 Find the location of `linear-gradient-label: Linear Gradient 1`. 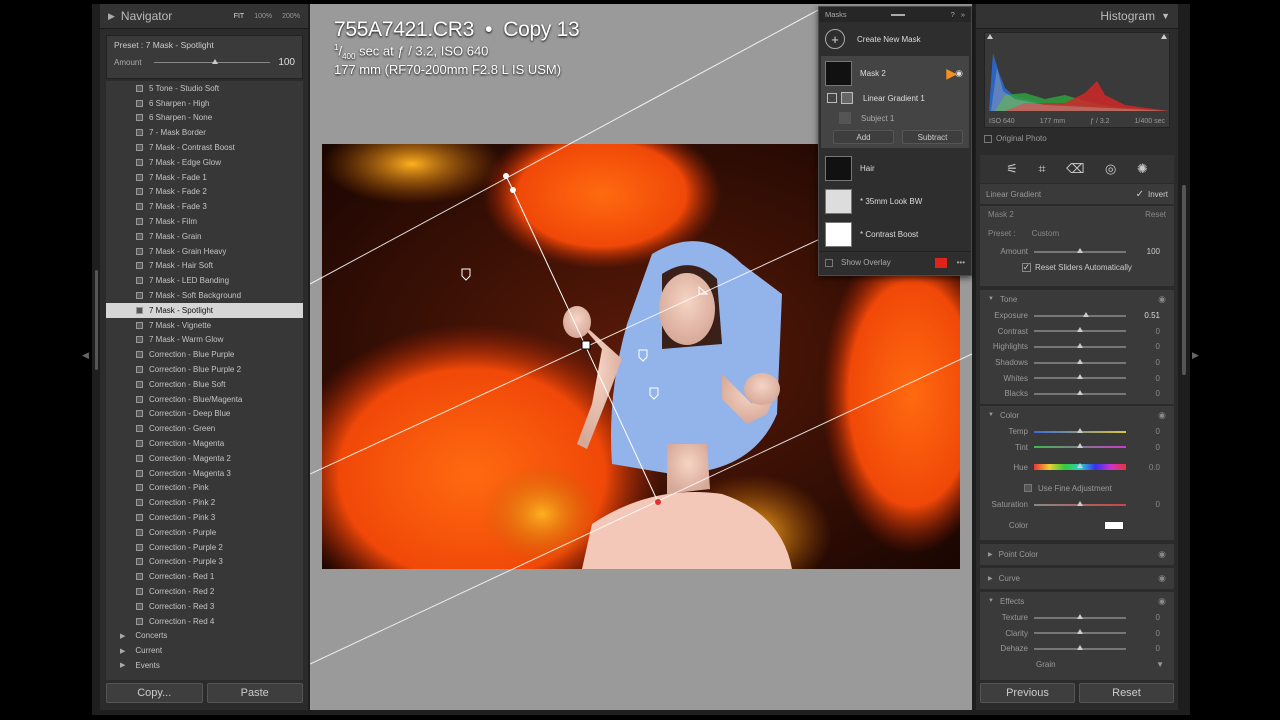

linear-gradient-label: Linear Gradient 1 is located at coordinates (894, 98).